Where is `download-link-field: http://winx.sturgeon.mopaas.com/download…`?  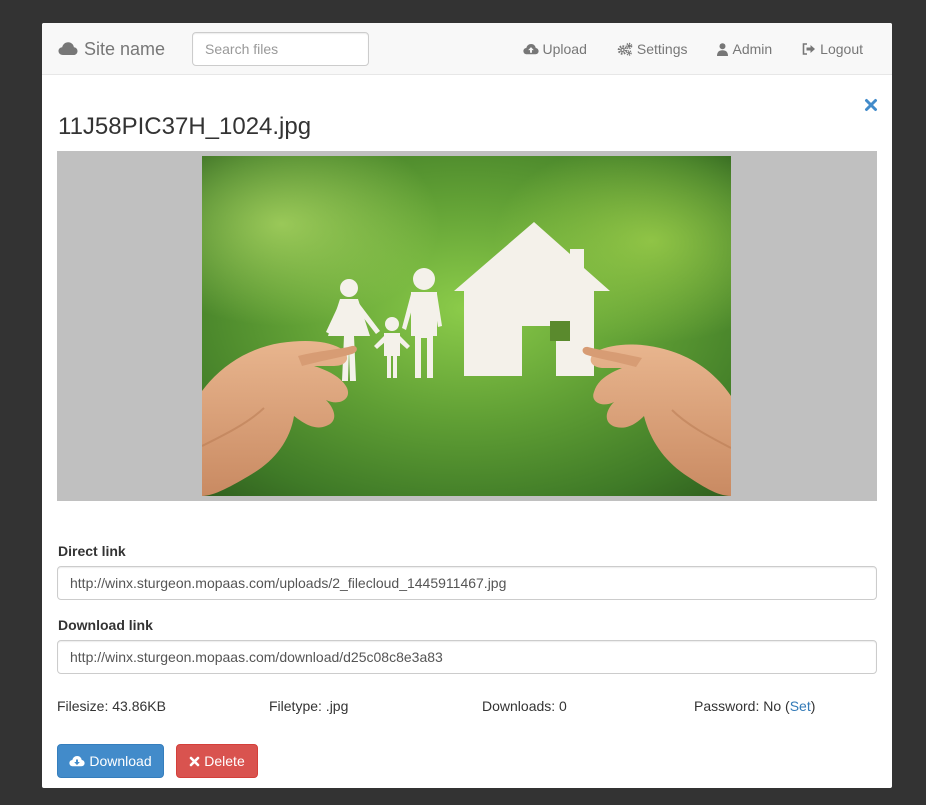 download-link-field: http://winx.sturgeon.mopaas.com/download… is located at coordinates (467, 657).